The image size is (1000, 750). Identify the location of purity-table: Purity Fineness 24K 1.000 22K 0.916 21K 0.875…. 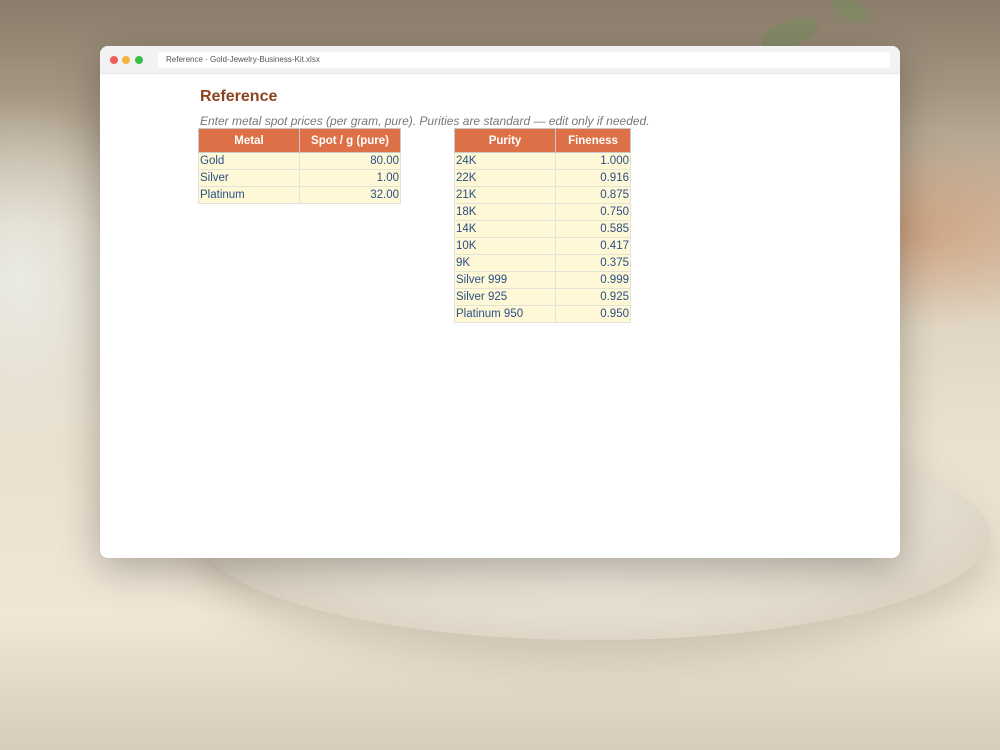
(542, 225).